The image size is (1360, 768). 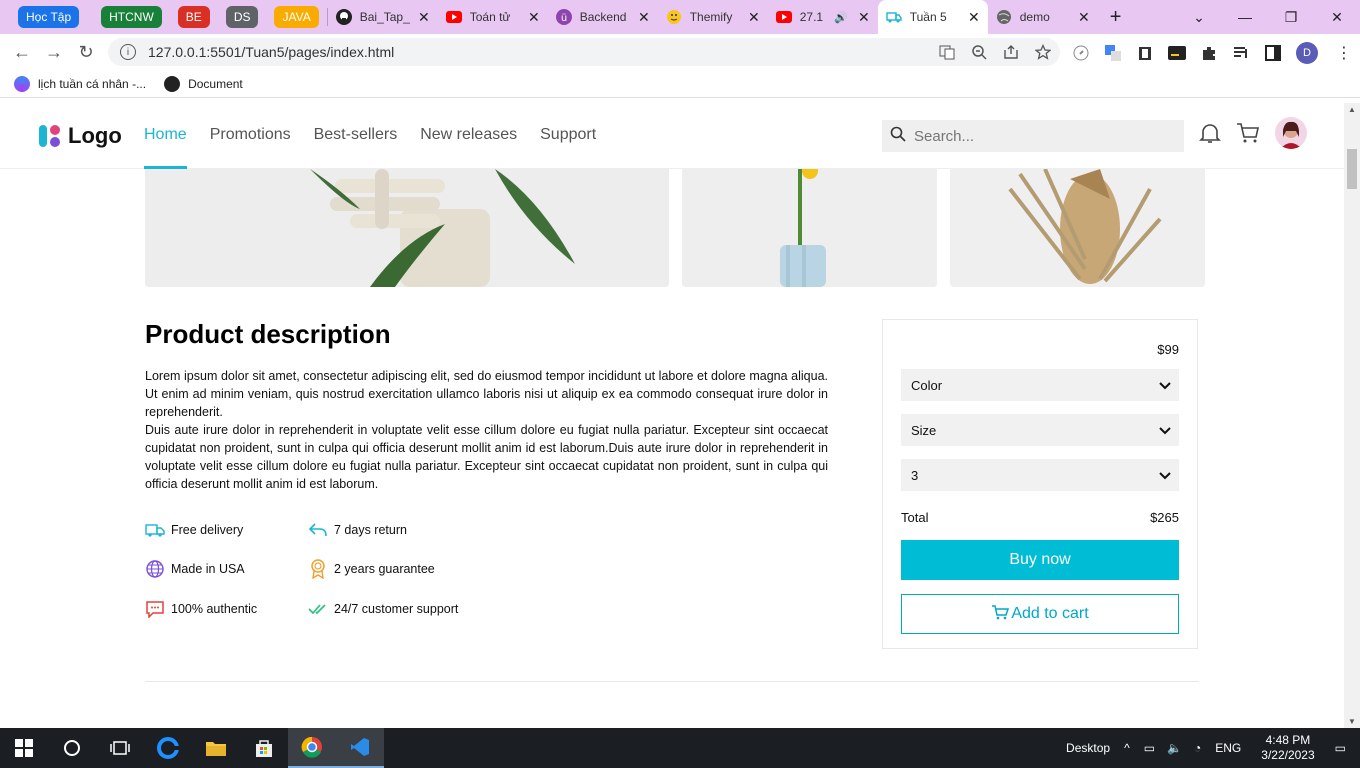 I want to click on volume-icon: 🔈, so click(x=1174, y=748).